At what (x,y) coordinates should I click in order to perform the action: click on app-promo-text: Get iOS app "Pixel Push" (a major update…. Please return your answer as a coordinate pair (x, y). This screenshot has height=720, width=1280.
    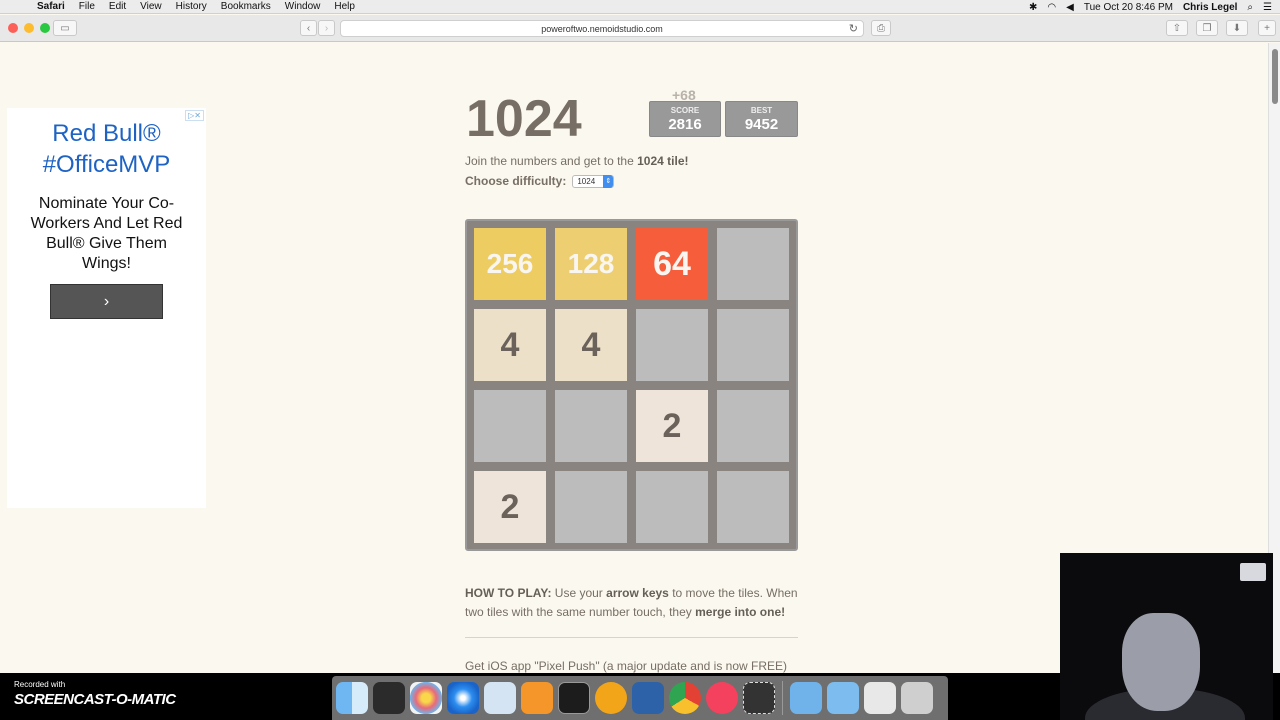
    Looking at the image, I should click on (626, 666).